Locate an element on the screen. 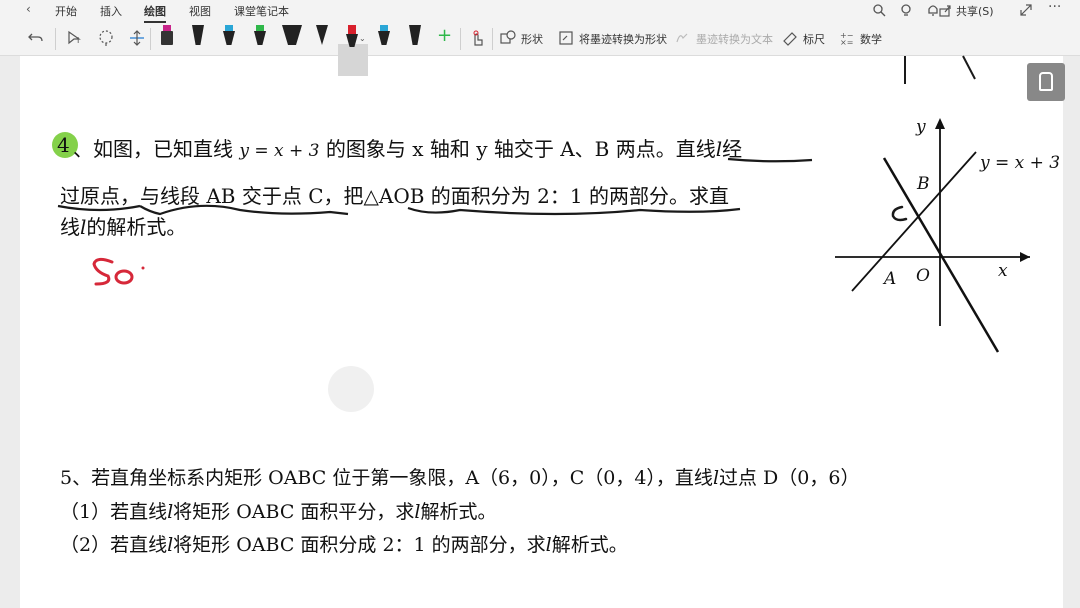  question5-line3: （2）若直线l将矩形 OABC 面积分成 2：1 的两部分，求l解析式。 is located at coordinates (344, 543).